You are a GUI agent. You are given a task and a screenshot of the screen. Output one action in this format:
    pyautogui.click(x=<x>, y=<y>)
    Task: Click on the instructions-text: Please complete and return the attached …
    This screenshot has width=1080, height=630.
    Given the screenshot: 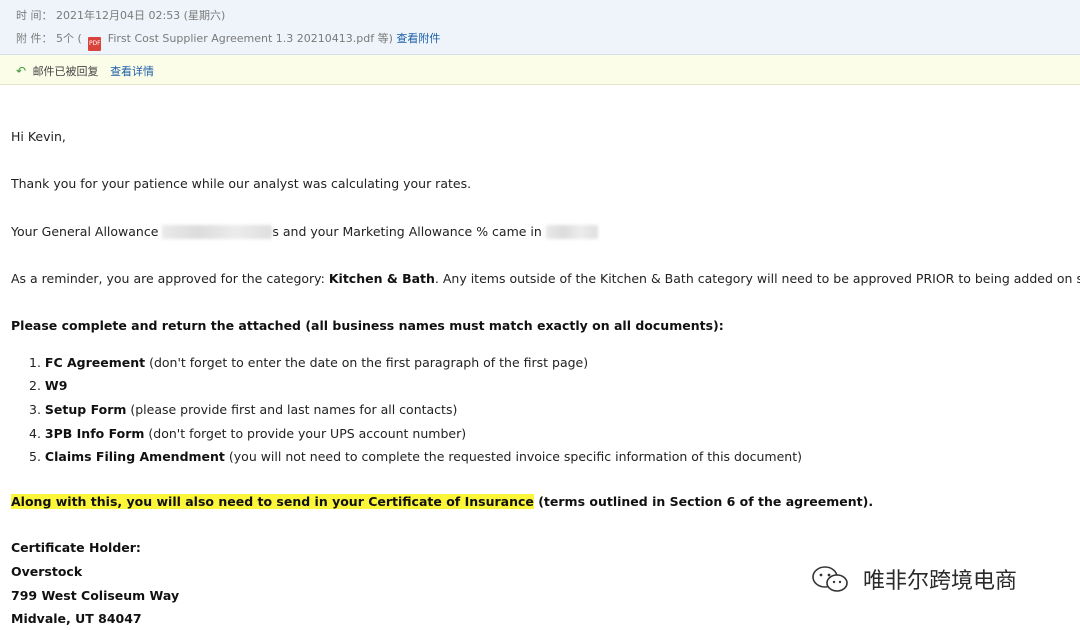 What is the action you would take?
    pyautogui.click(x=367, y=325)
    